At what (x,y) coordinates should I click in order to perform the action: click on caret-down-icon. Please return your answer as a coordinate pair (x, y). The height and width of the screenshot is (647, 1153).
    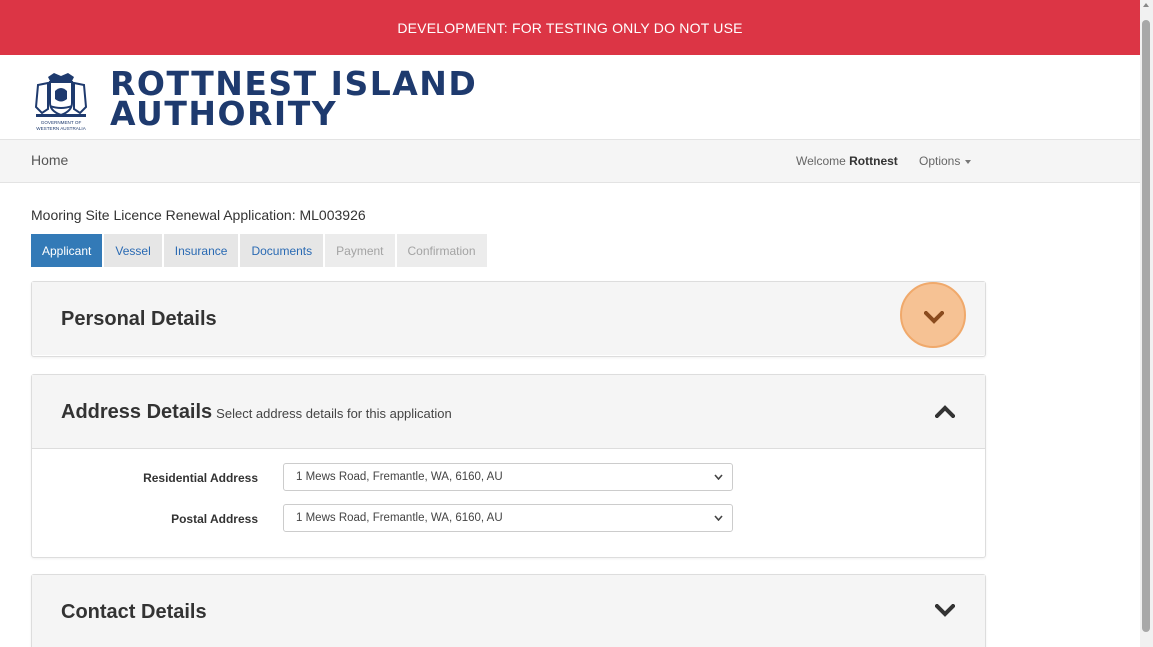
    Looking at the image, I should click on (968, 161).